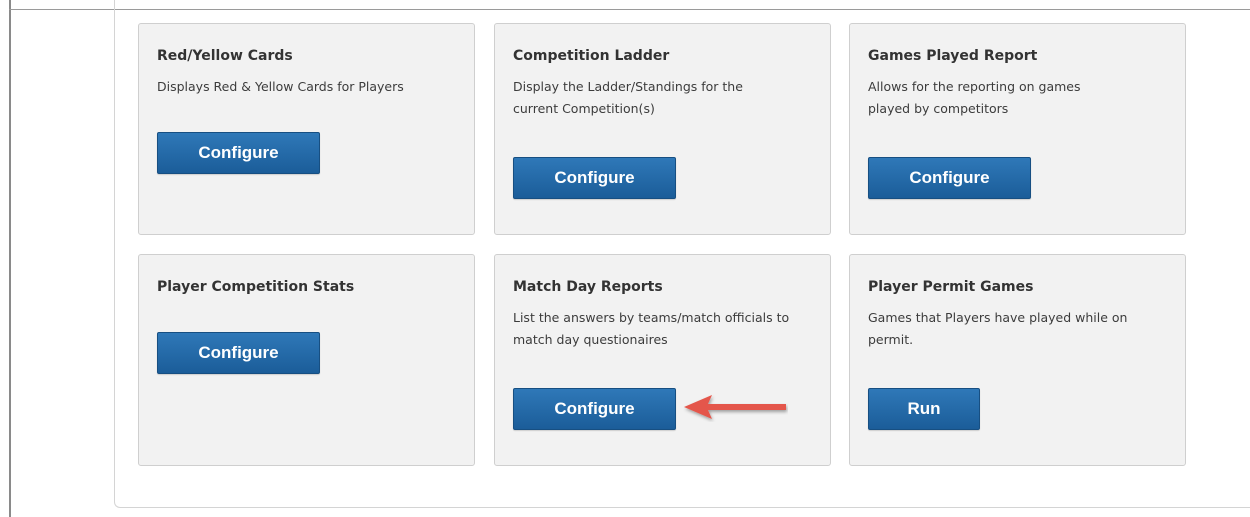  Describe the element at coordinates (924, 409) in the screenshot. I see `run-button: Run` at that location.